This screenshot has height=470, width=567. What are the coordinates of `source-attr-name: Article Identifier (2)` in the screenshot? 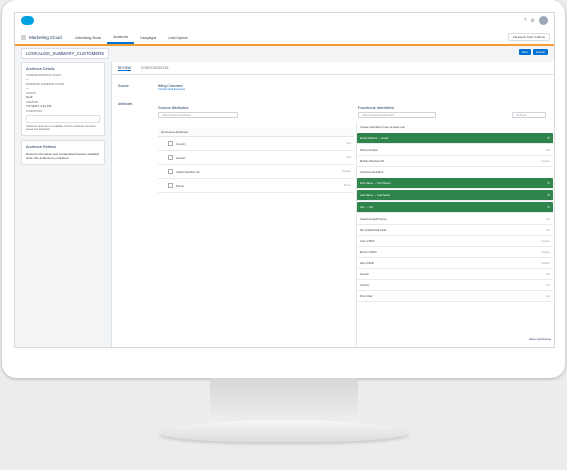 It's located at (183, 171).